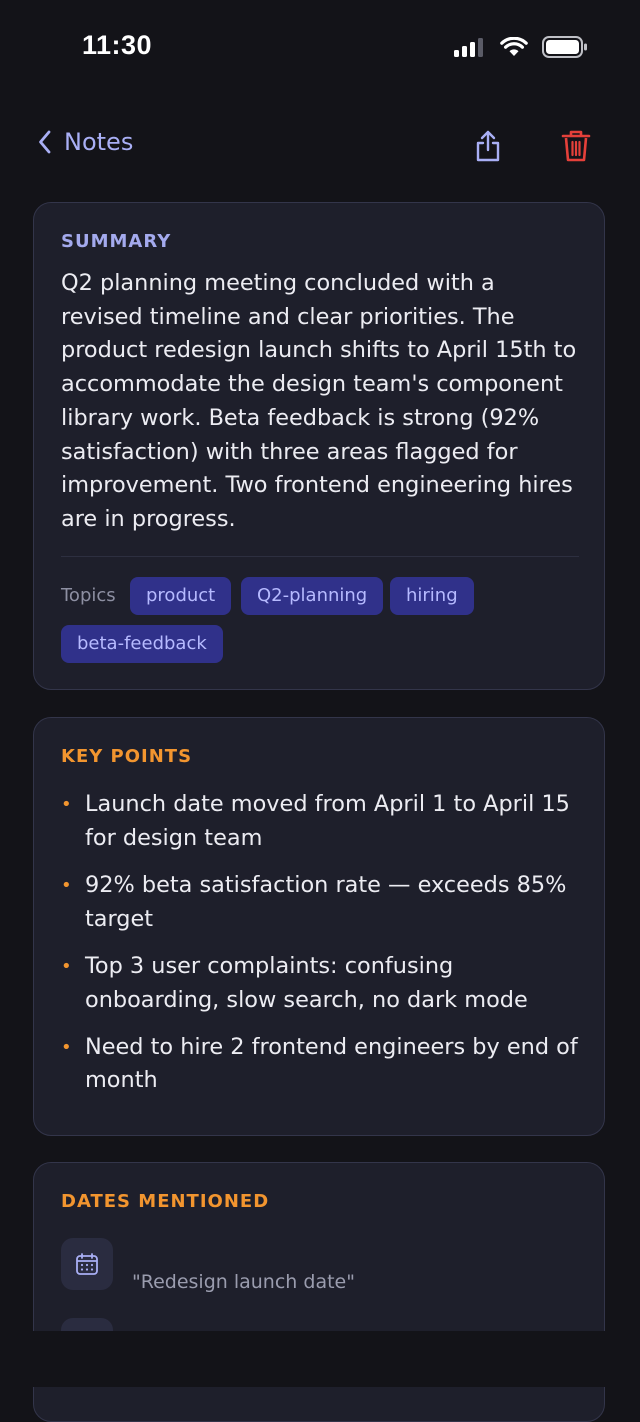 Image resolution: width=640 pixels, height=1422 pixels. Describe the element at coordinates (468, 47) in the screenshot. I see `signal-icon` at that location.